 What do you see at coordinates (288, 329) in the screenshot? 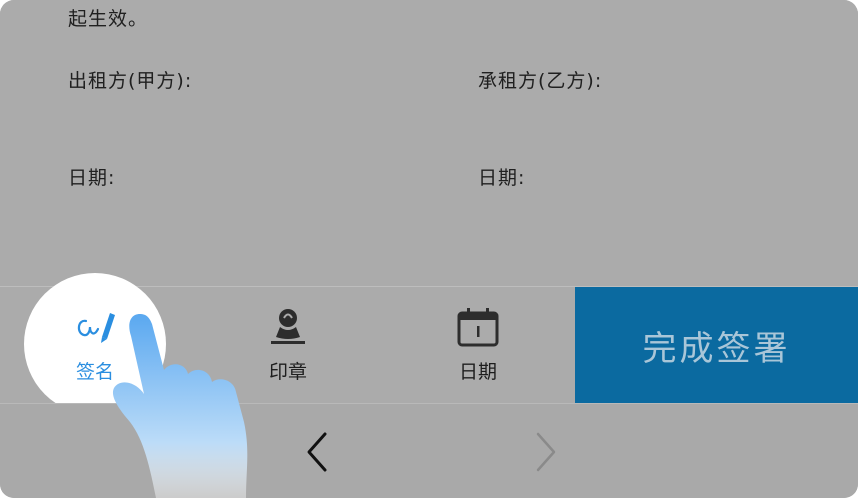
I see `stamp-icon` at bounding box center [288, 329].